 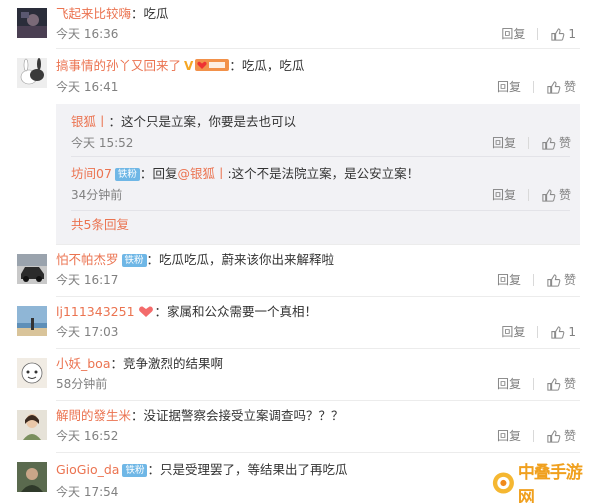 I want to click on timestamp: 今天 16:41, so click(x=87, y=87).